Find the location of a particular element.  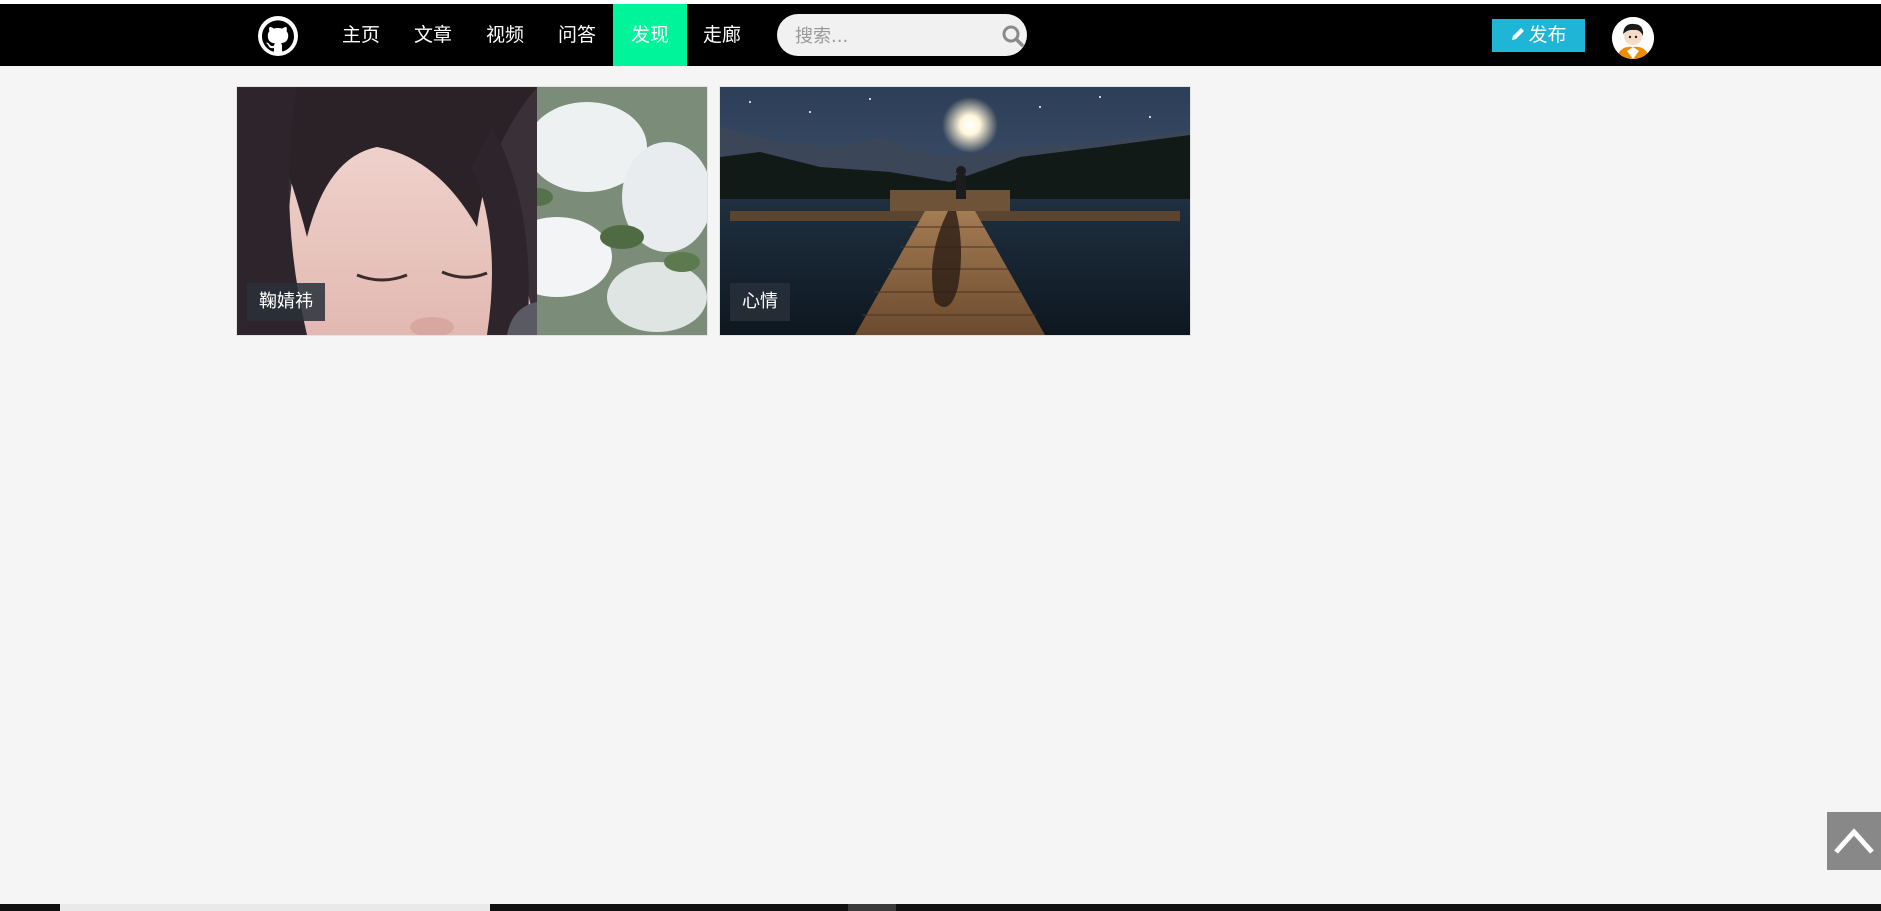

search-box is located at coordinates (902, 35).